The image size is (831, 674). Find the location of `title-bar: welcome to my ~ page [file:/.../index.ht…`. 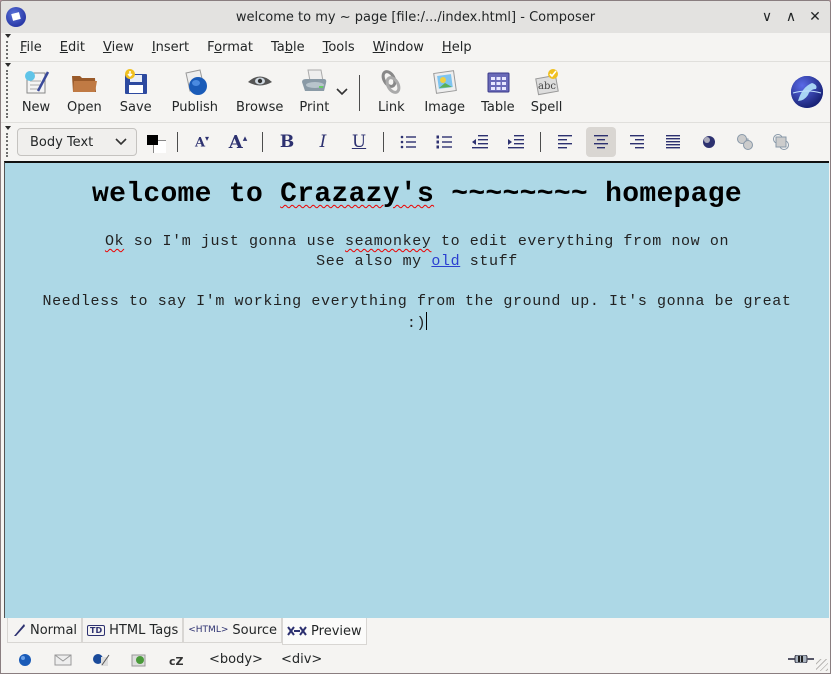

title-bar: welcome to my ~ page [file:/.../index.ht… is located at coordinates (415, 17).